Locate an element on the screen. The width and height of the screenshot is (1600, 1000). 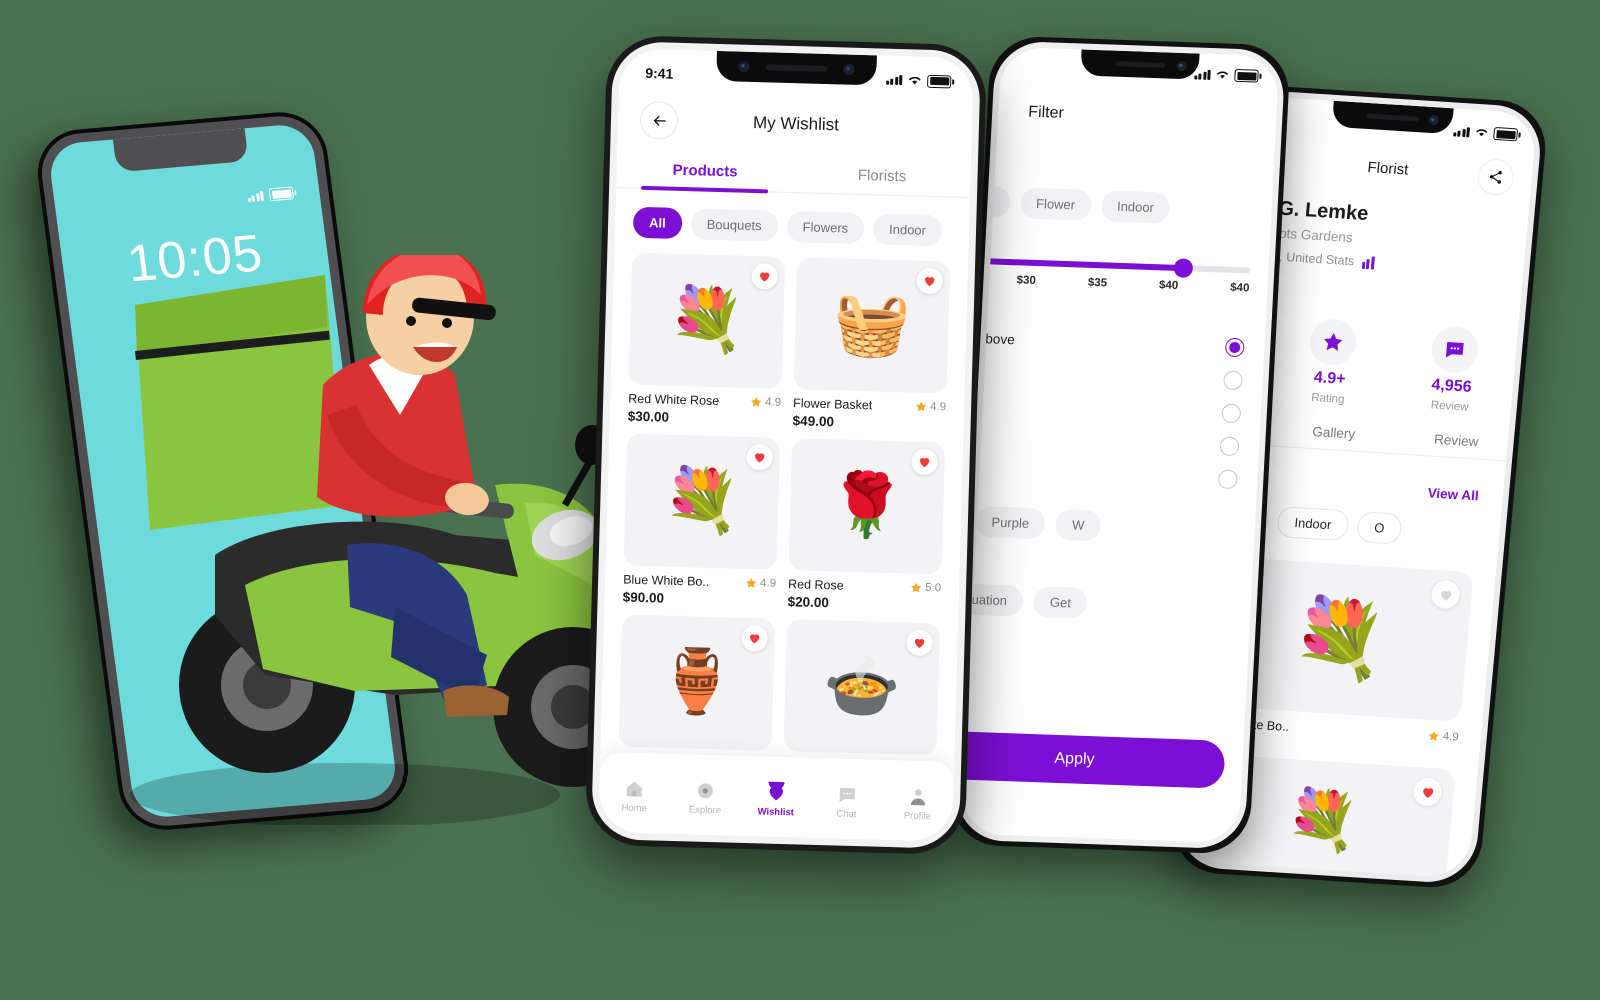
apply-button: Apply is located at coordinates (1093, 759).